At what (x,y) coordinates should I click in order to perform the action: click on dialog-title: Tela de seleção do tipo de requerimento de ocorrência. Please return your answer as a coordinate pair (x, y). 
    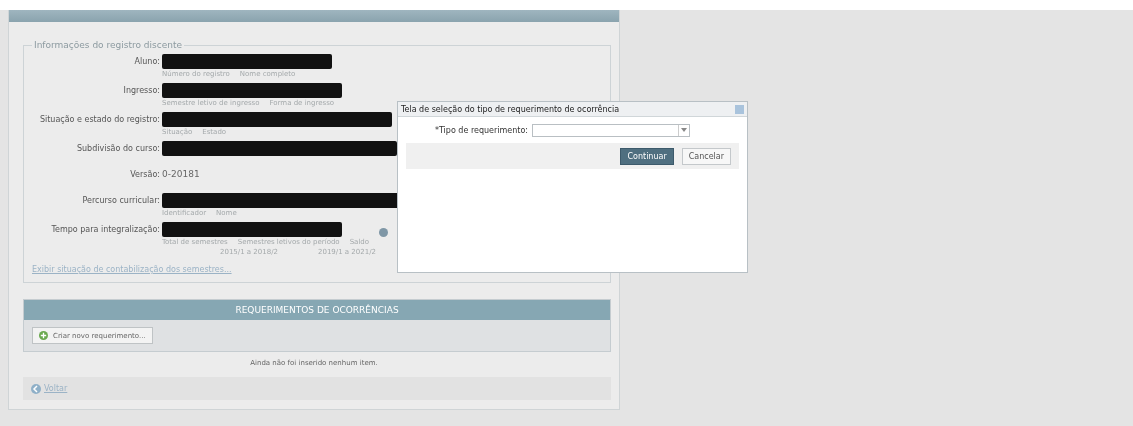
    Looking at the image, I should click on (510, 109).